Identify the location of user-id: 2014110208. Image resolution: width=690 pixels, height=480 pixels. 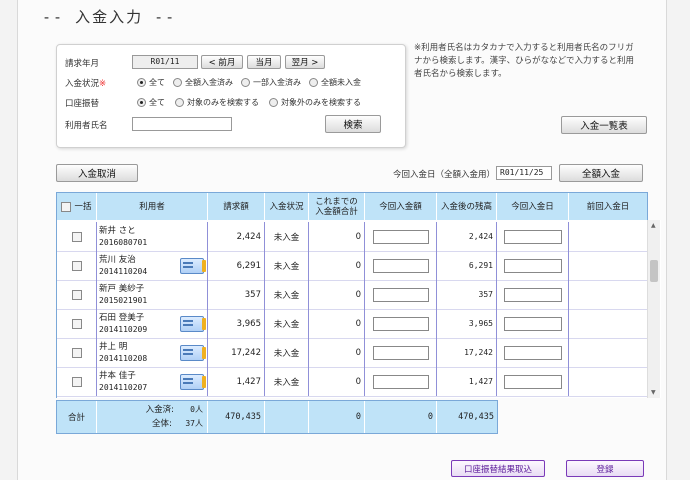
(123, 358).